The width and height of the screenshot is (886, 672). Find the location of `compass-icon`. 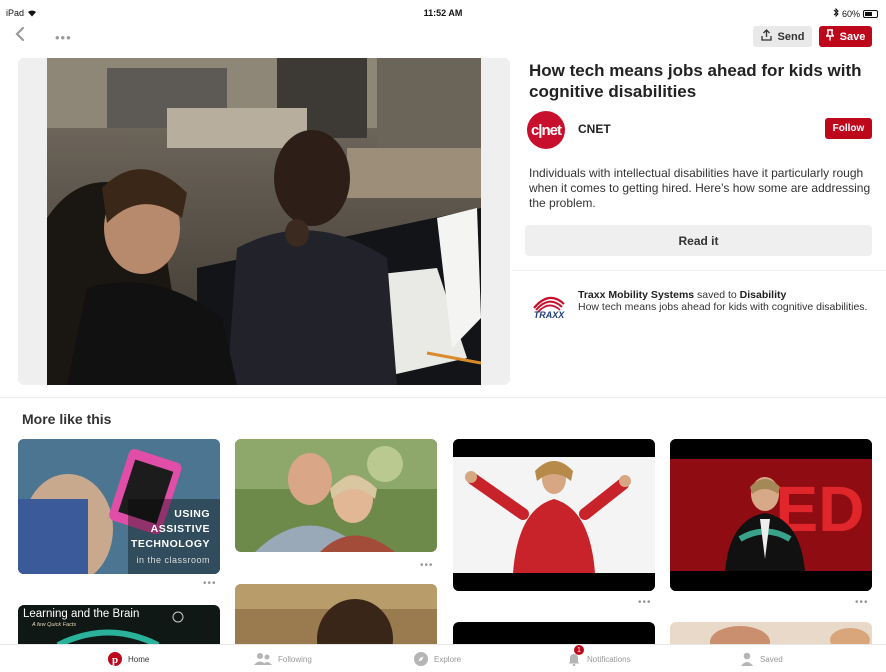

compass-icon is located at coordinates (421, 659).